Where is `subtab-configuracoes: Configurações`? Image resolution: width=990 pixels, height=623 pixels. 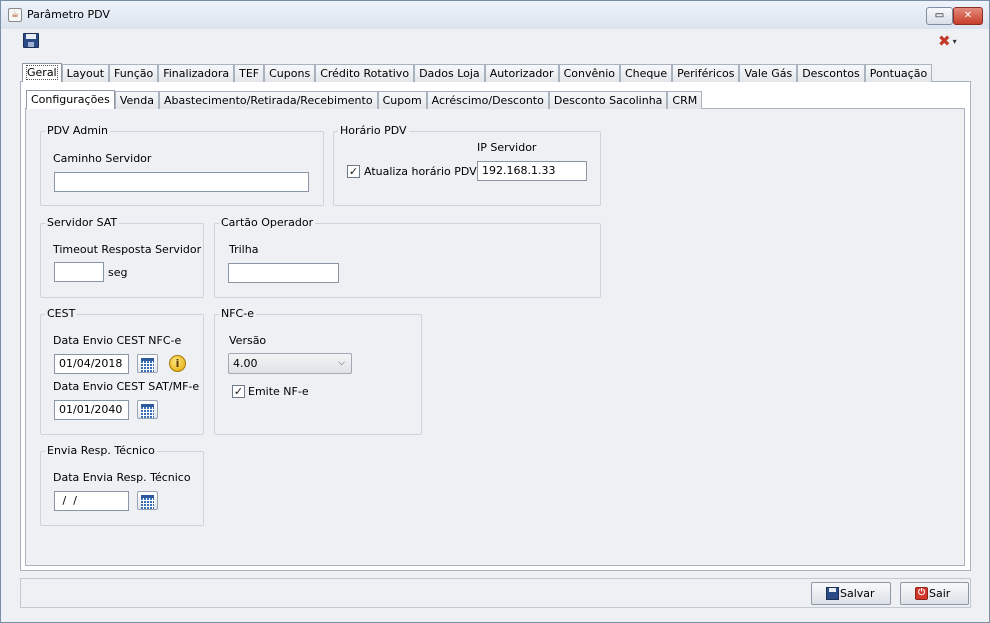
subtab-configuracoes: Configurações is located at coordinates (70, 99).